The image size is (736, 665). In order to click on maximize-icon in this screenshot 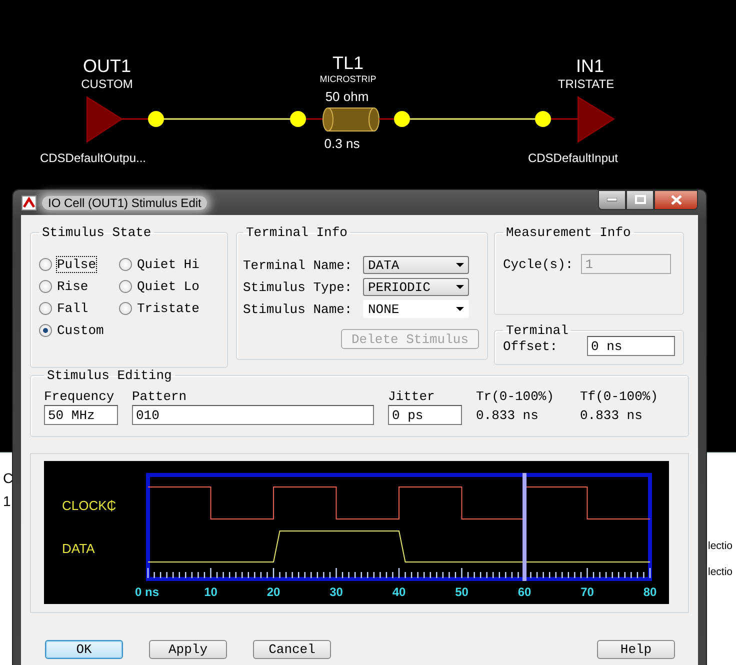, I will do `click(640, 199)`.